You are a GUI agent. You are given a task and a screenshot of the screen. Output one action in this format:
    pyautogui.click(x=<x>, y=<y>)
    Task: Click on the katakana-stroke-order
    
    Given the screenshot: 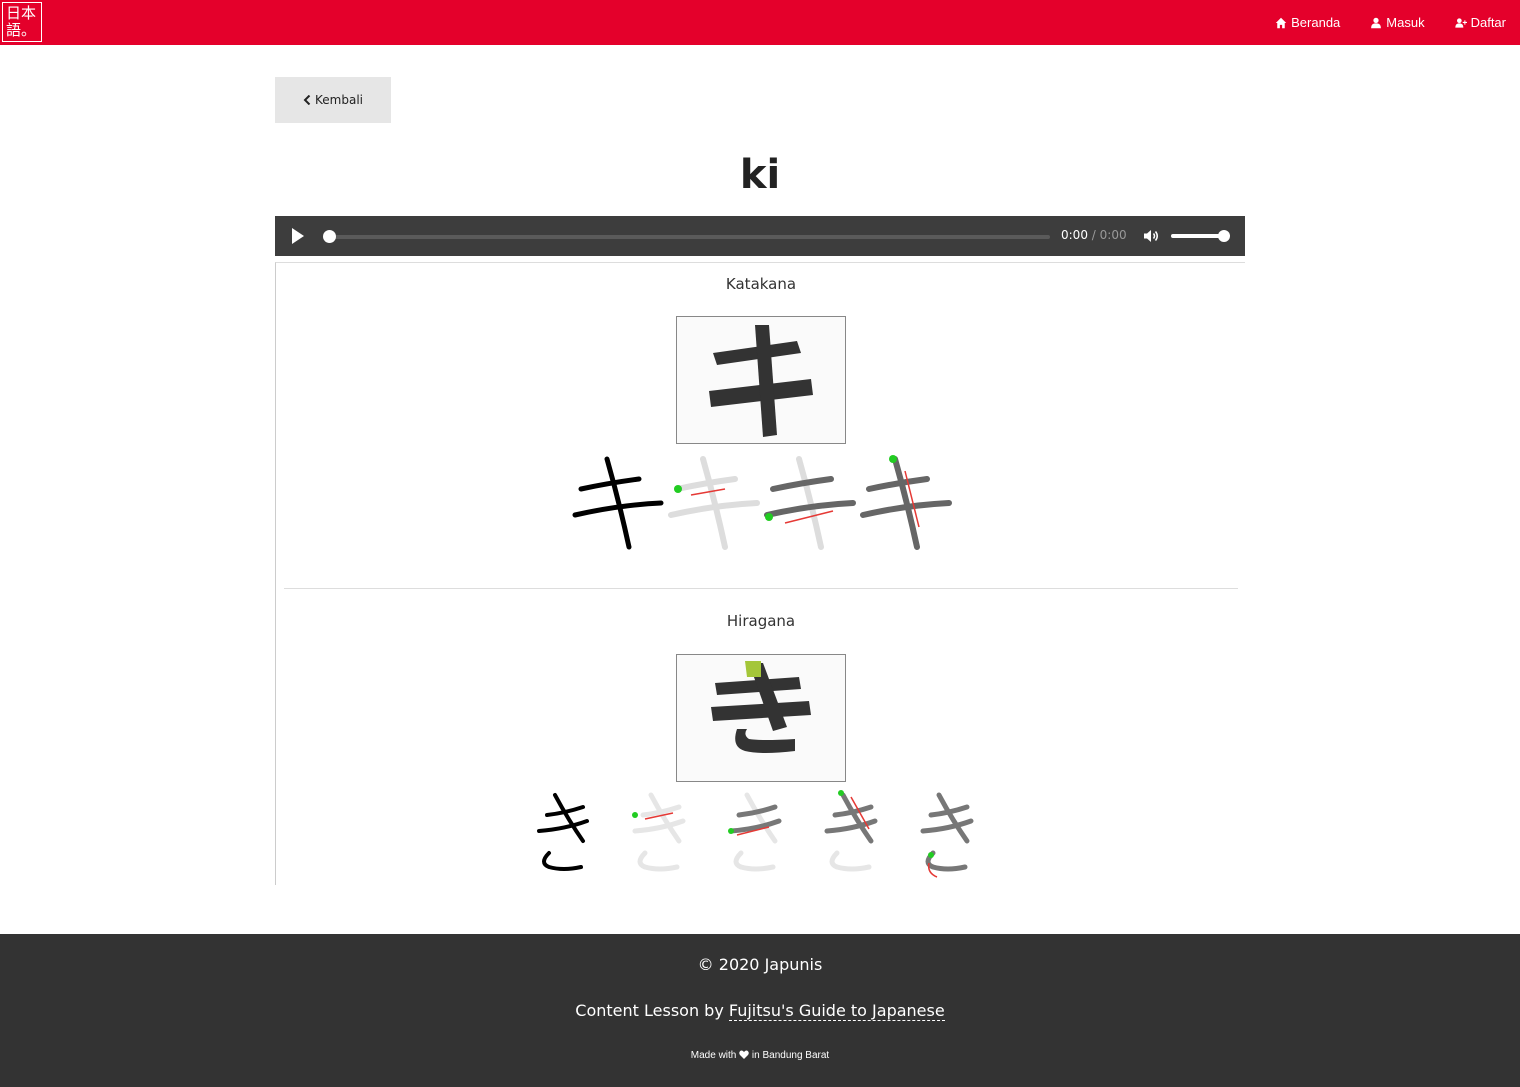 What is the action you would take?
    pyautogui.click(x=761, y=501)
    